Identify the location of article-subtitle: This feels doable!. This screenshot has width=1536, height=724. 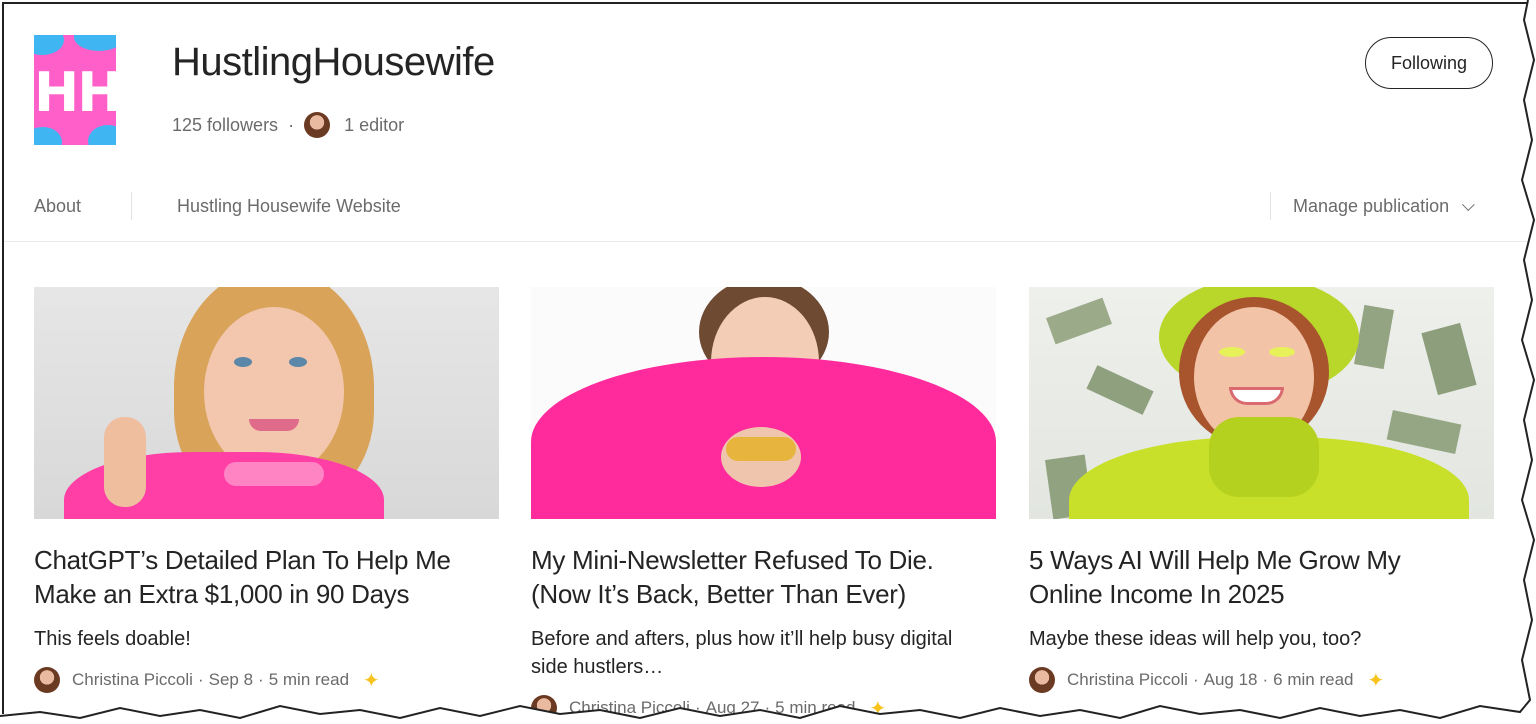
(266, 639).